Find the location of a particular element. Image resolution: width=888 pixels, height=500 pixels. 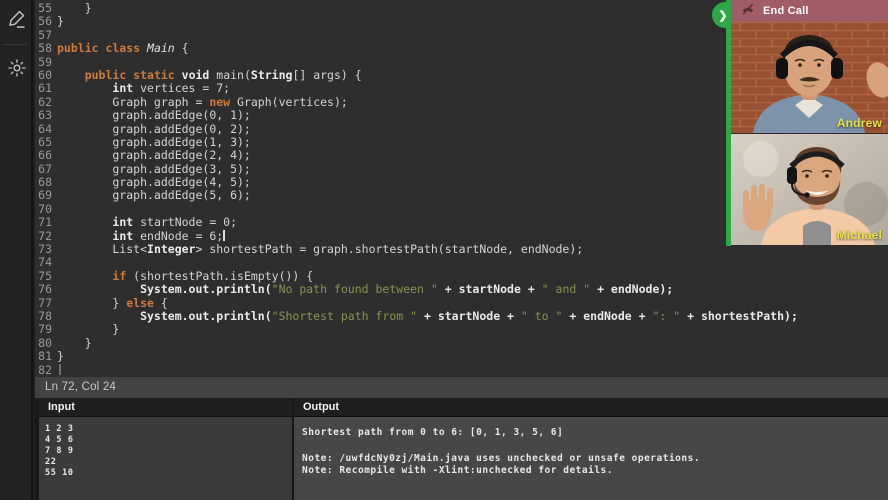

line-number: 75 is located at coordinates (45, 275).